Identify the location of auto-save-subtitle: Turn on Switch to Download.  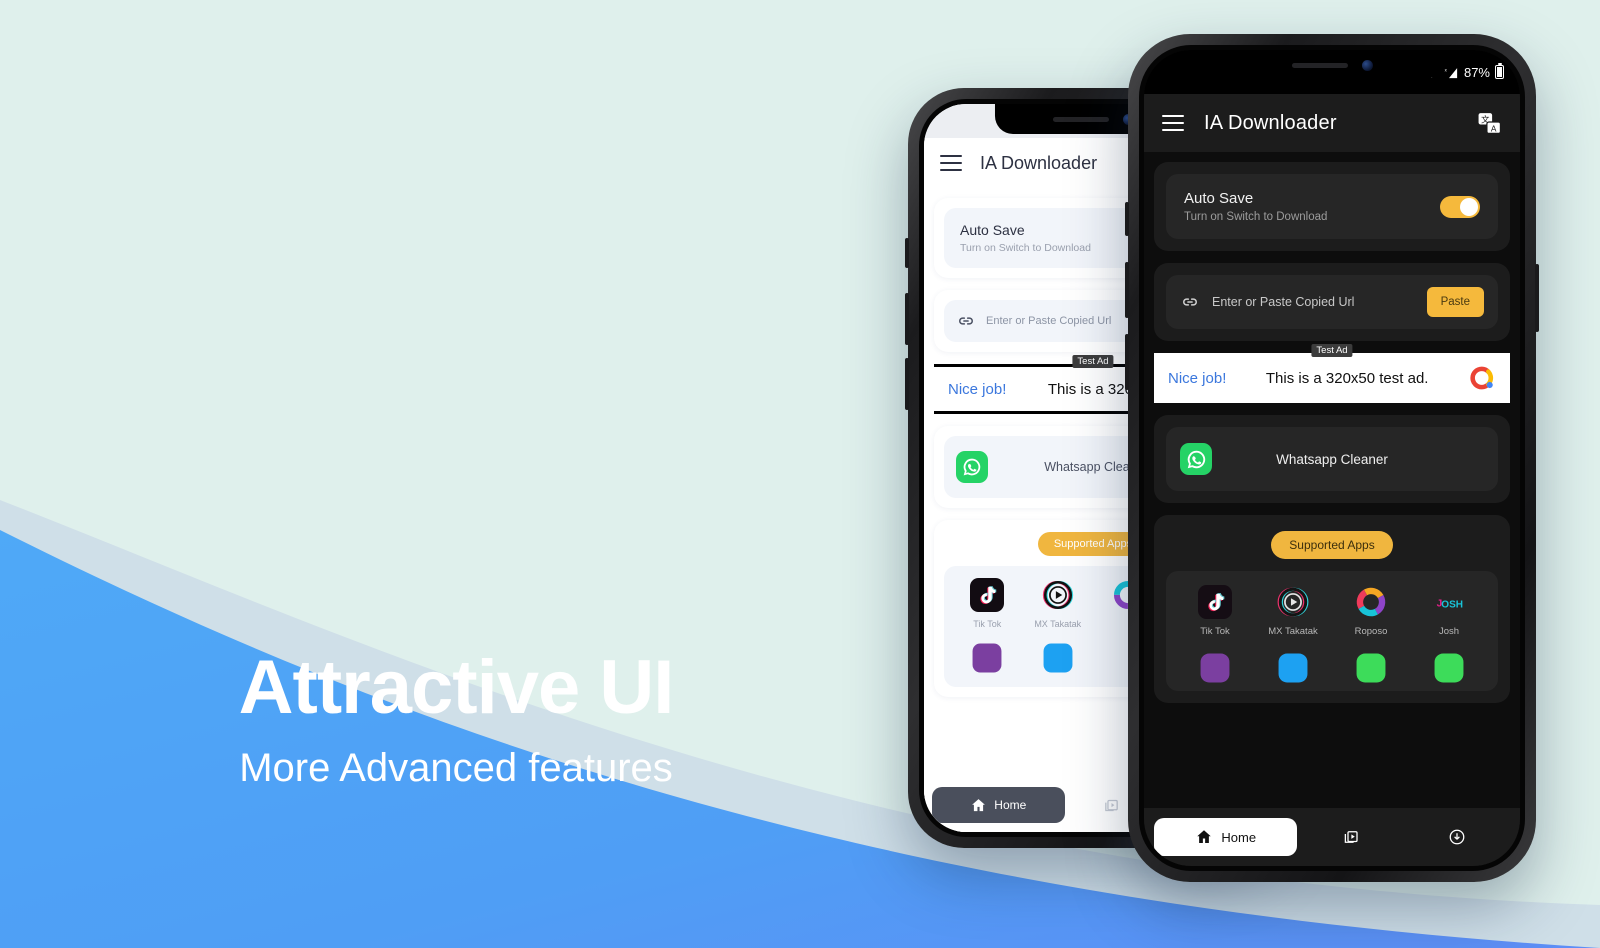
(1256, 217).